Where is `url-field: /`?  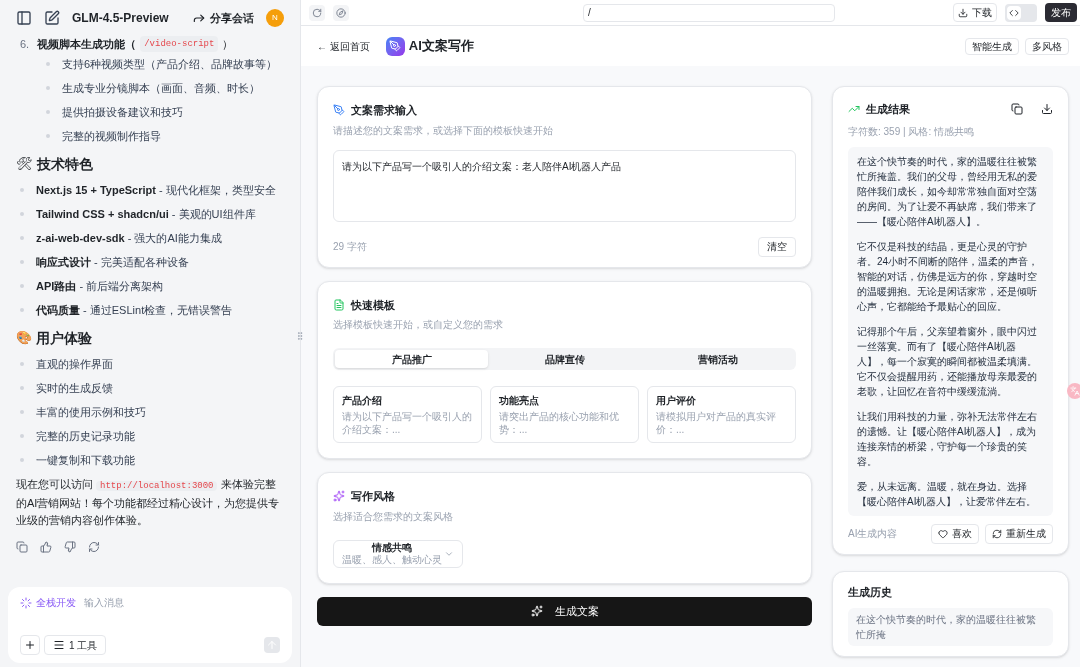
url-field: / is located at coordinates (709, 12).